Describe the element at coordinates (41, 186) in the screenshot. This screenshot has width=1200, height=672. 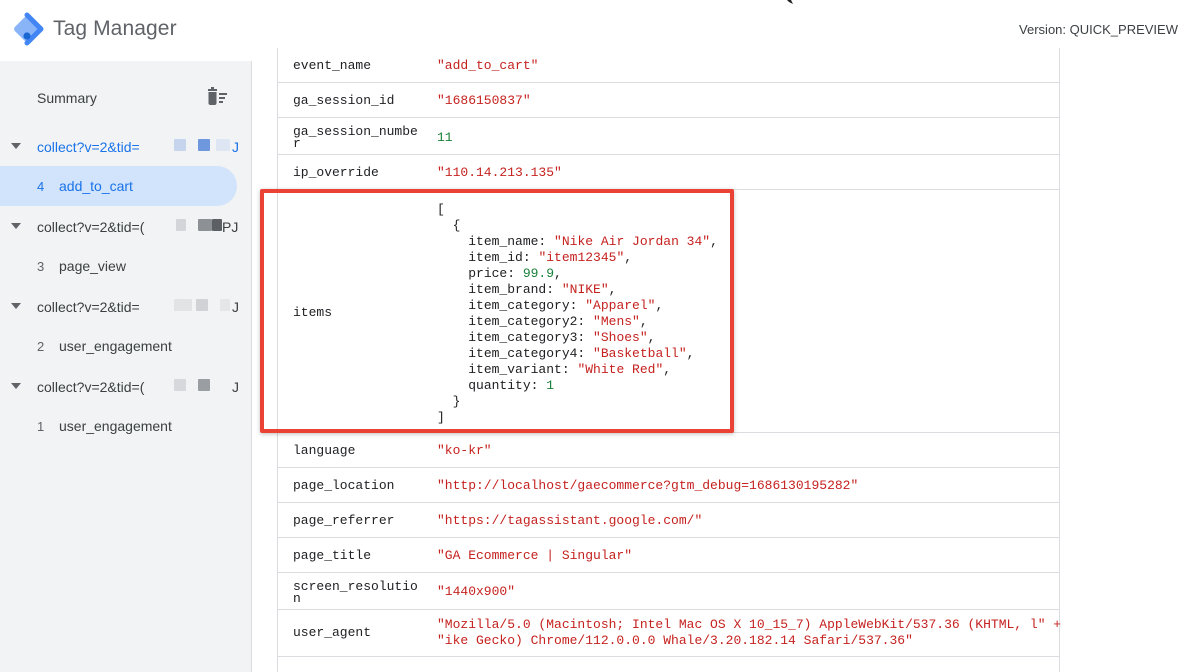
I see `event-number: 4` at that location.